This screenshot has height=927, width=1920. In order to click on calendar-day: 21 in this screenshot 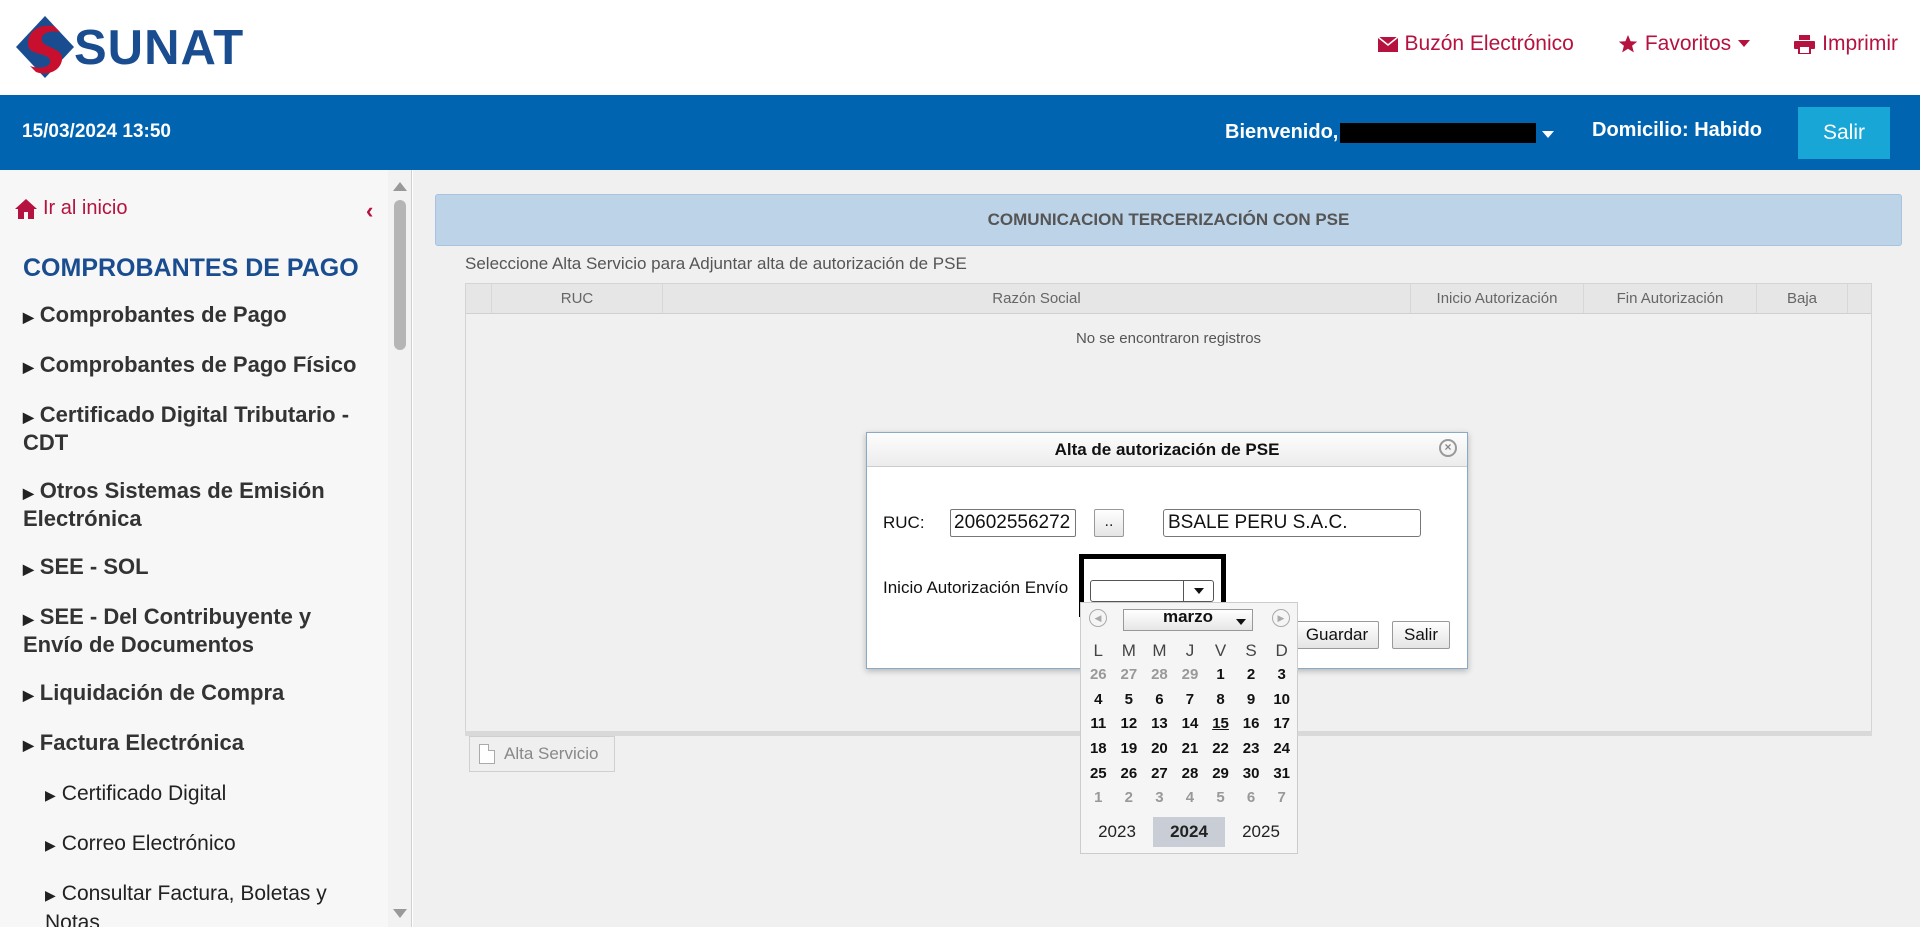, I will do `click(1190, 748)`.